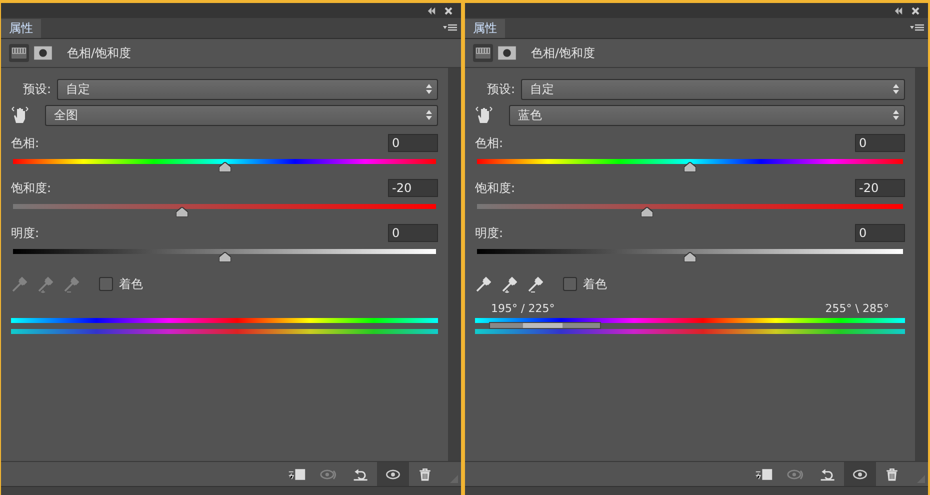  What do you see at coordinates (523, 308) in the screenshot?
I see `range-label: 195° / 225°` at bounding box center [523, 308].